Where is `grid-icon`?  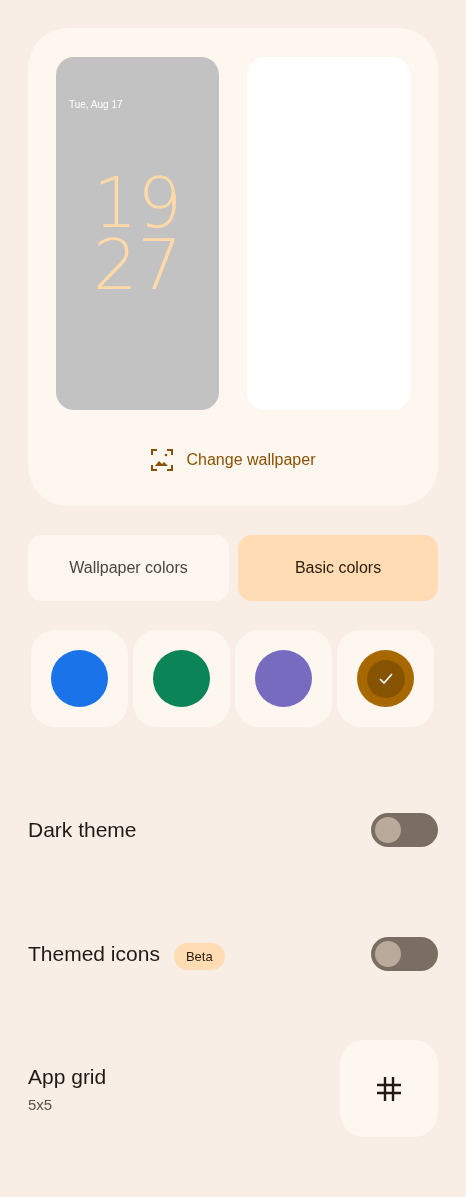 grid-icon is located at coordinates (389, 1088).